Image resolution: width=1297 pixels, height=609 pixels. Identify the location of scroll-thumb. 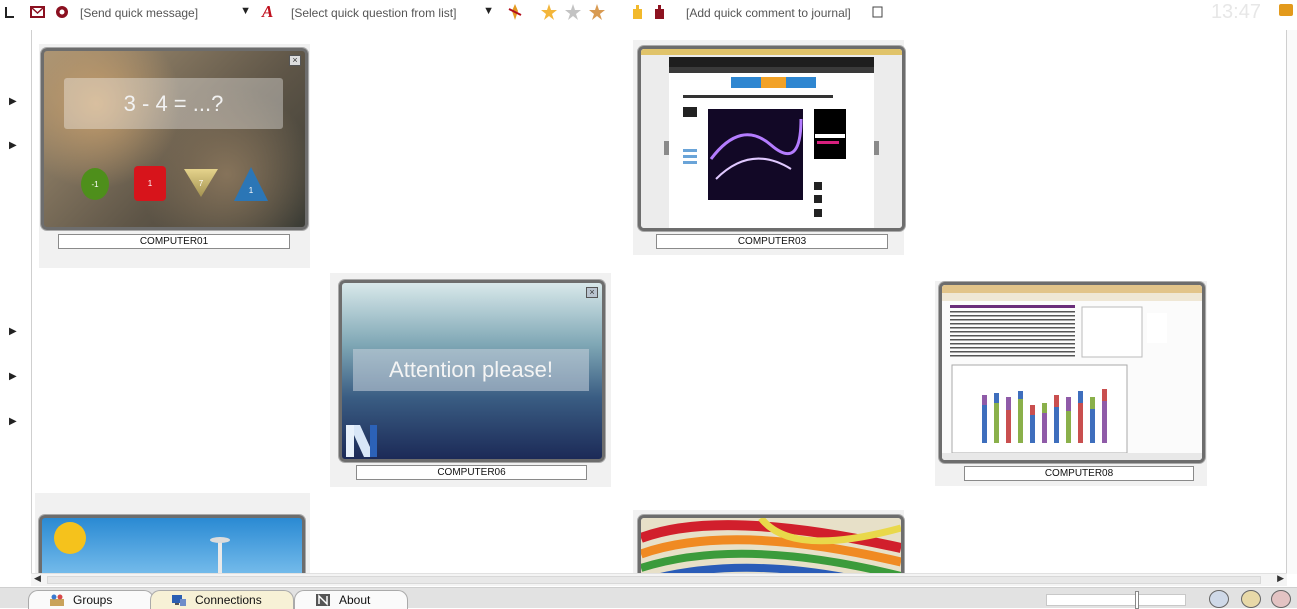
(654, 580).